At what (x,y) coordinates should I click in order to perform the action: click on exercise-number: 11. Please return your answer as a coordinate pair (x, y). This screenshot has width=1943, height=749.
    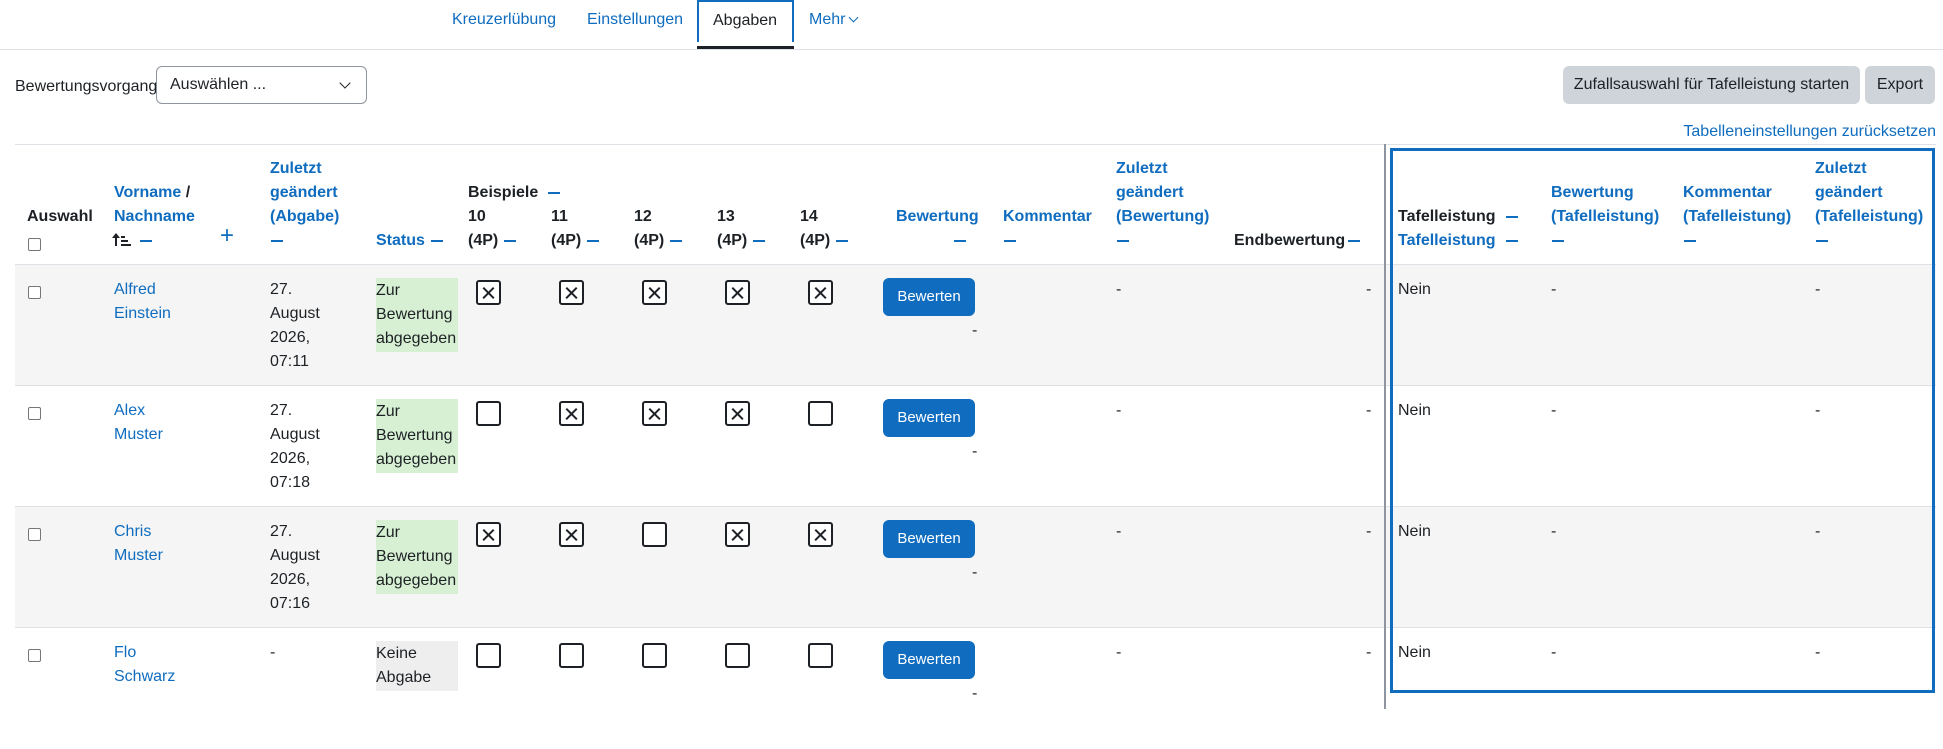
    Looking at the image, I should click on (559, 216).